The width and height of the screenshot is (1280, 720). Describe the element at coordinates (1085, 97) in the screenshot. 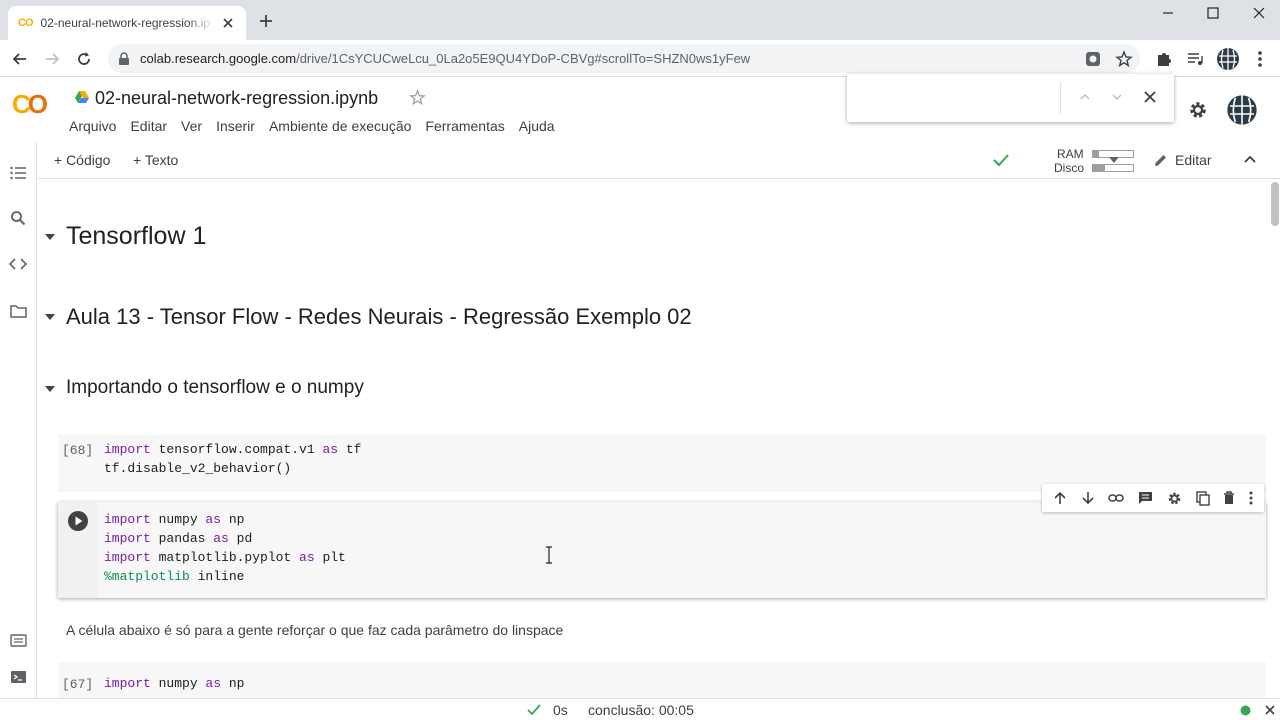

I see `find-previous-icon` at that location.